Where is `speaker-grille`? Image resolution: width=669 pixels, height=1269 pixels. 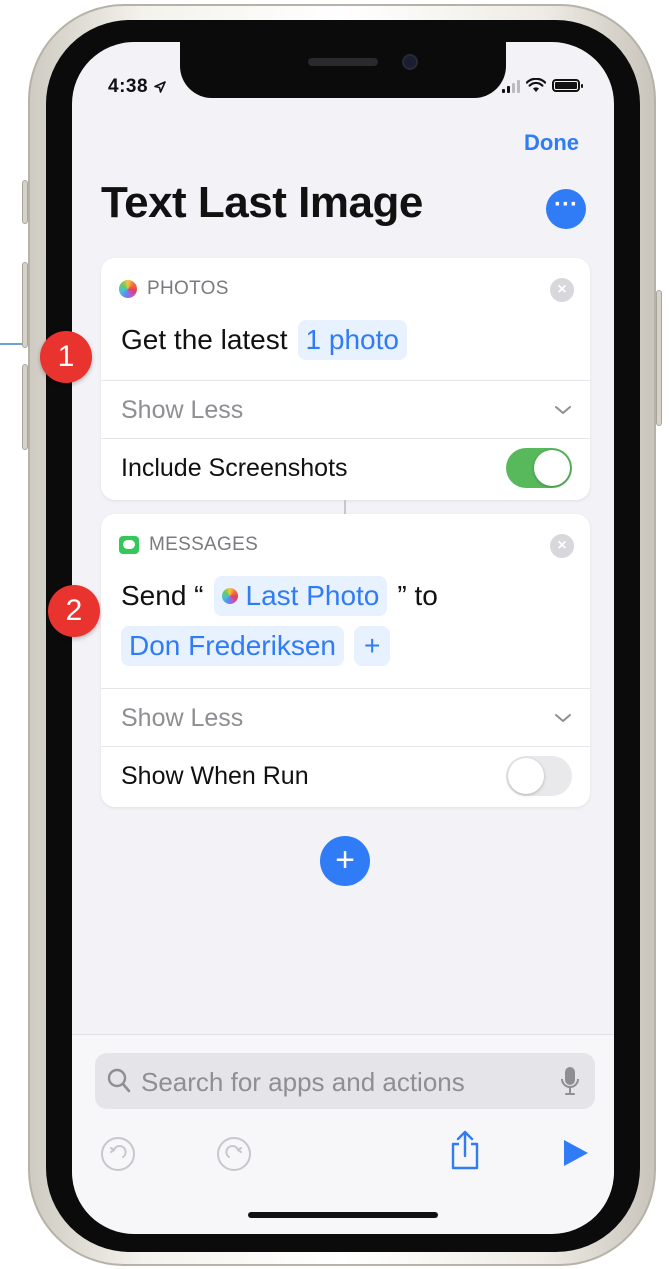 speaker-grille is located at coordinates (343, 62).